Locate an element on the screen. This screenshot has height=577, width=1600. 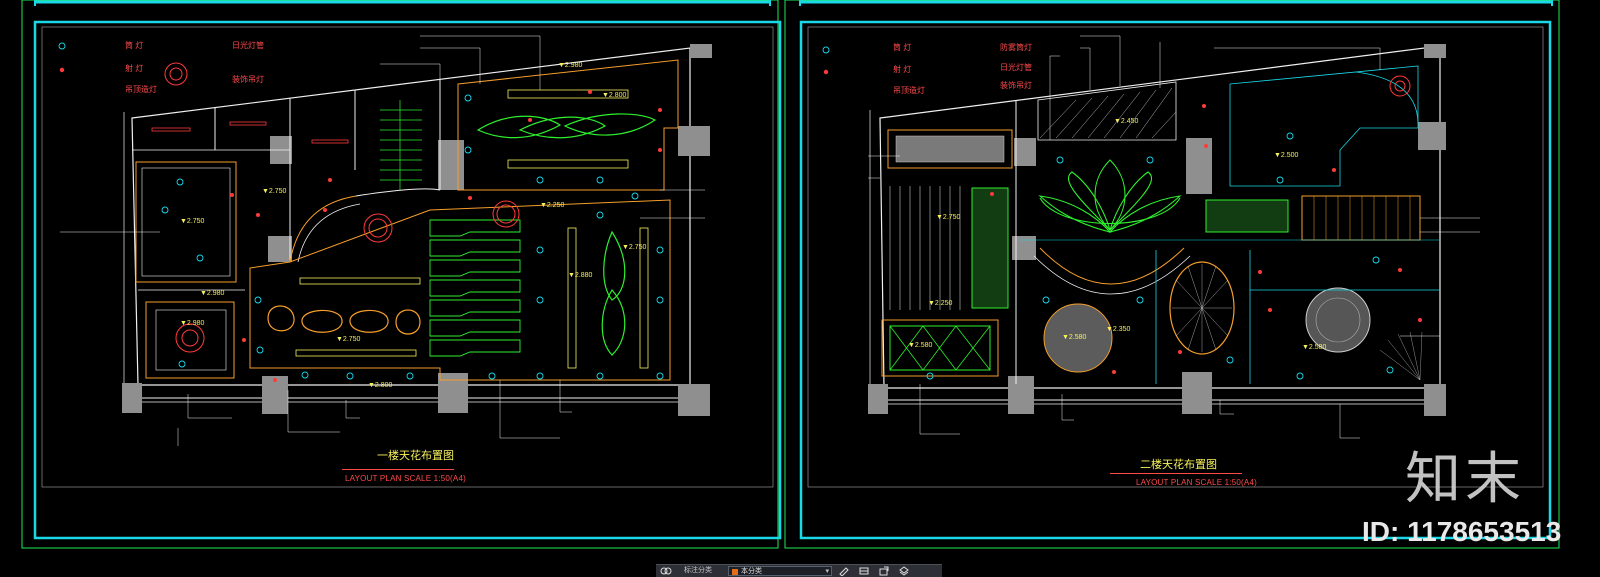
first-floor-plan-title: 一楼天花布置图 is located at coordinates (415, 456).